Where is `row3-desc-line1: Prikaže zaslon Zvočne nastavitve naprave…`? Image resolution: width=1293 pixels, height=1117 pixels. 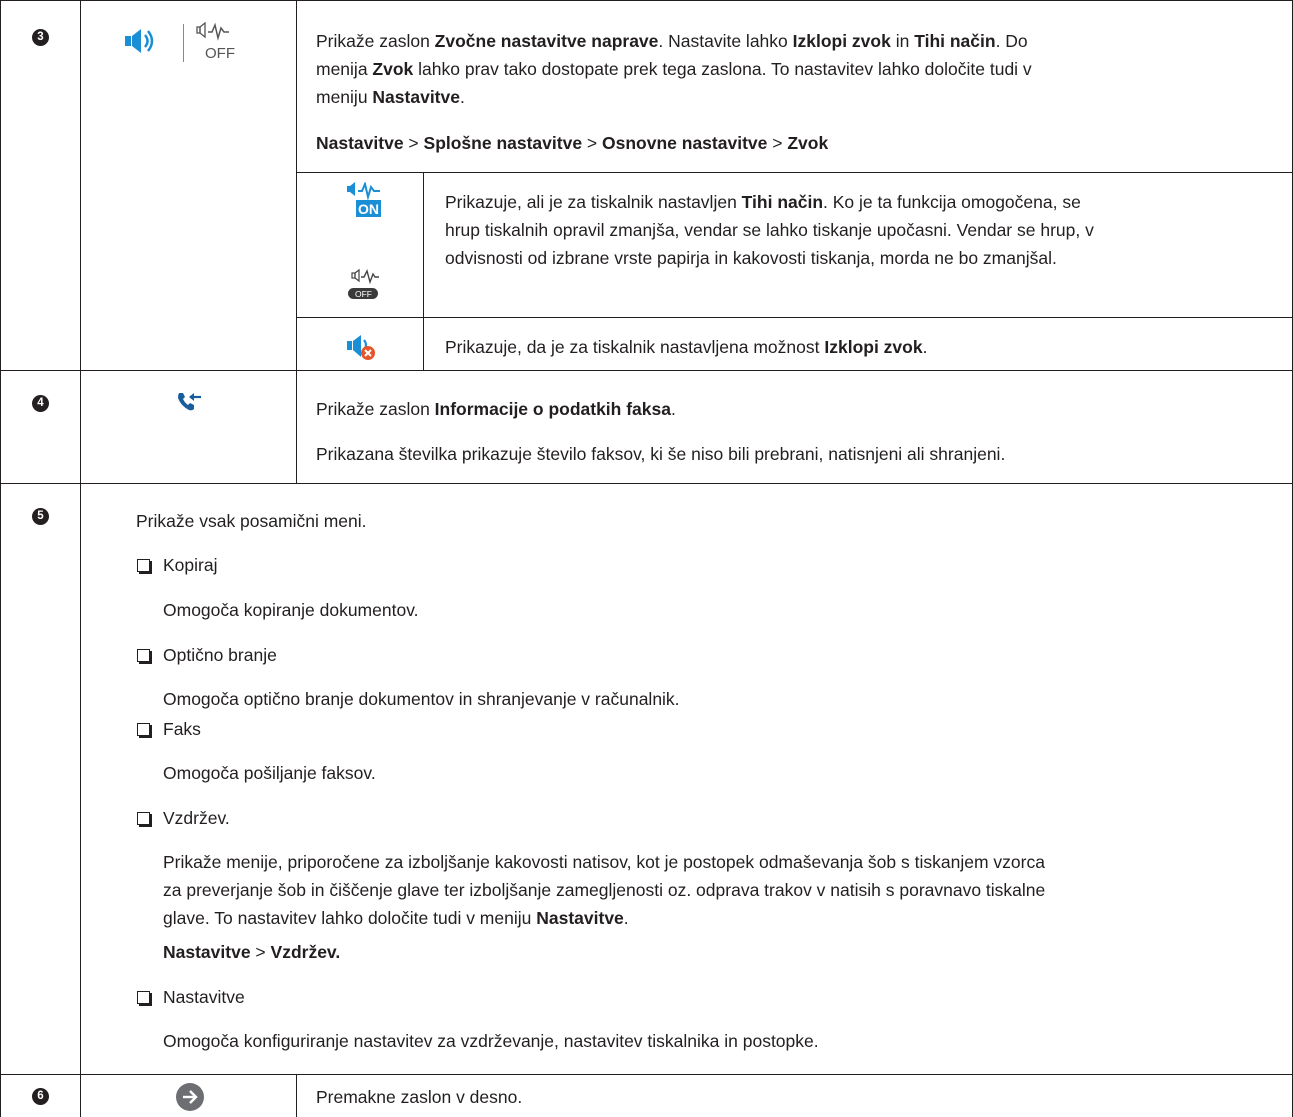 row3-desc-line1: Prikaže zaslon Zvočne nastavitve naprave… is located at coordinates (672, 41).